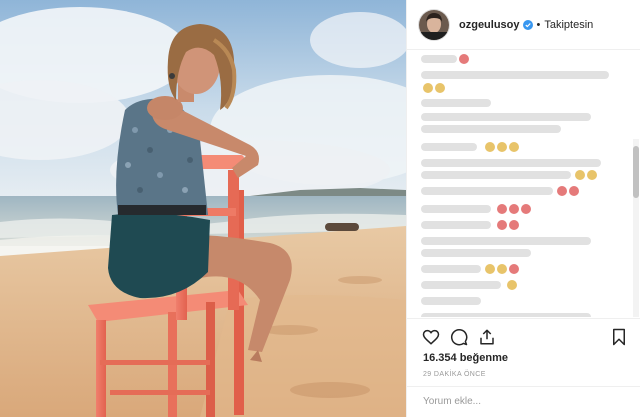 Image resolution: width=640 pixels, height=418 pixels. I want to click on post-timestamp: 29 DAKİKA ÖNCE, so click(454, 374).